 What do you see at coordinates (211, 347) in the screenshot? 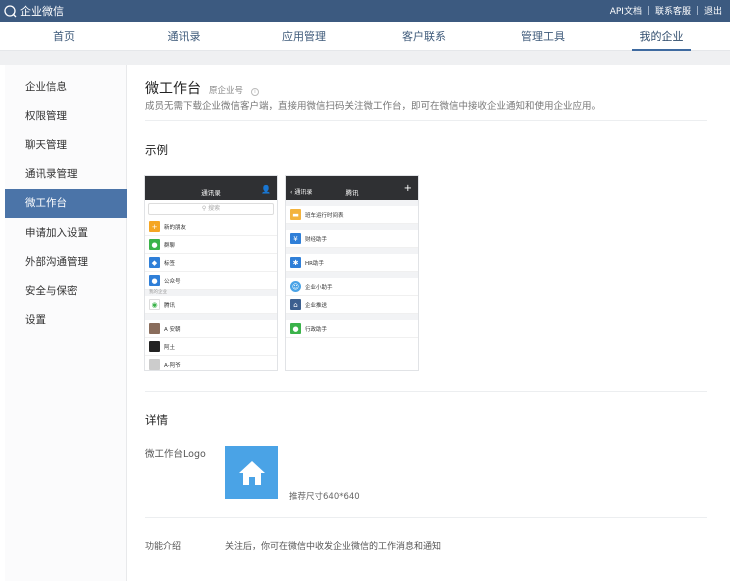
I see `list-item: 阿土` at bounding box center [211, 347].